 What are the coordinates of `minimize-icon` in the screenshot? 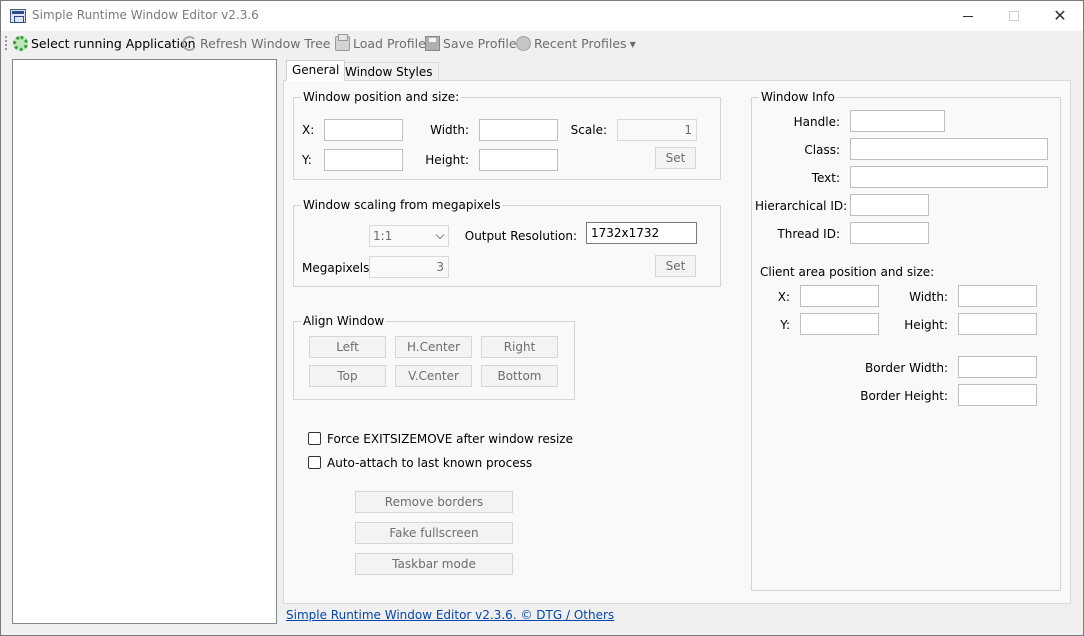 It's located at (968, 16).